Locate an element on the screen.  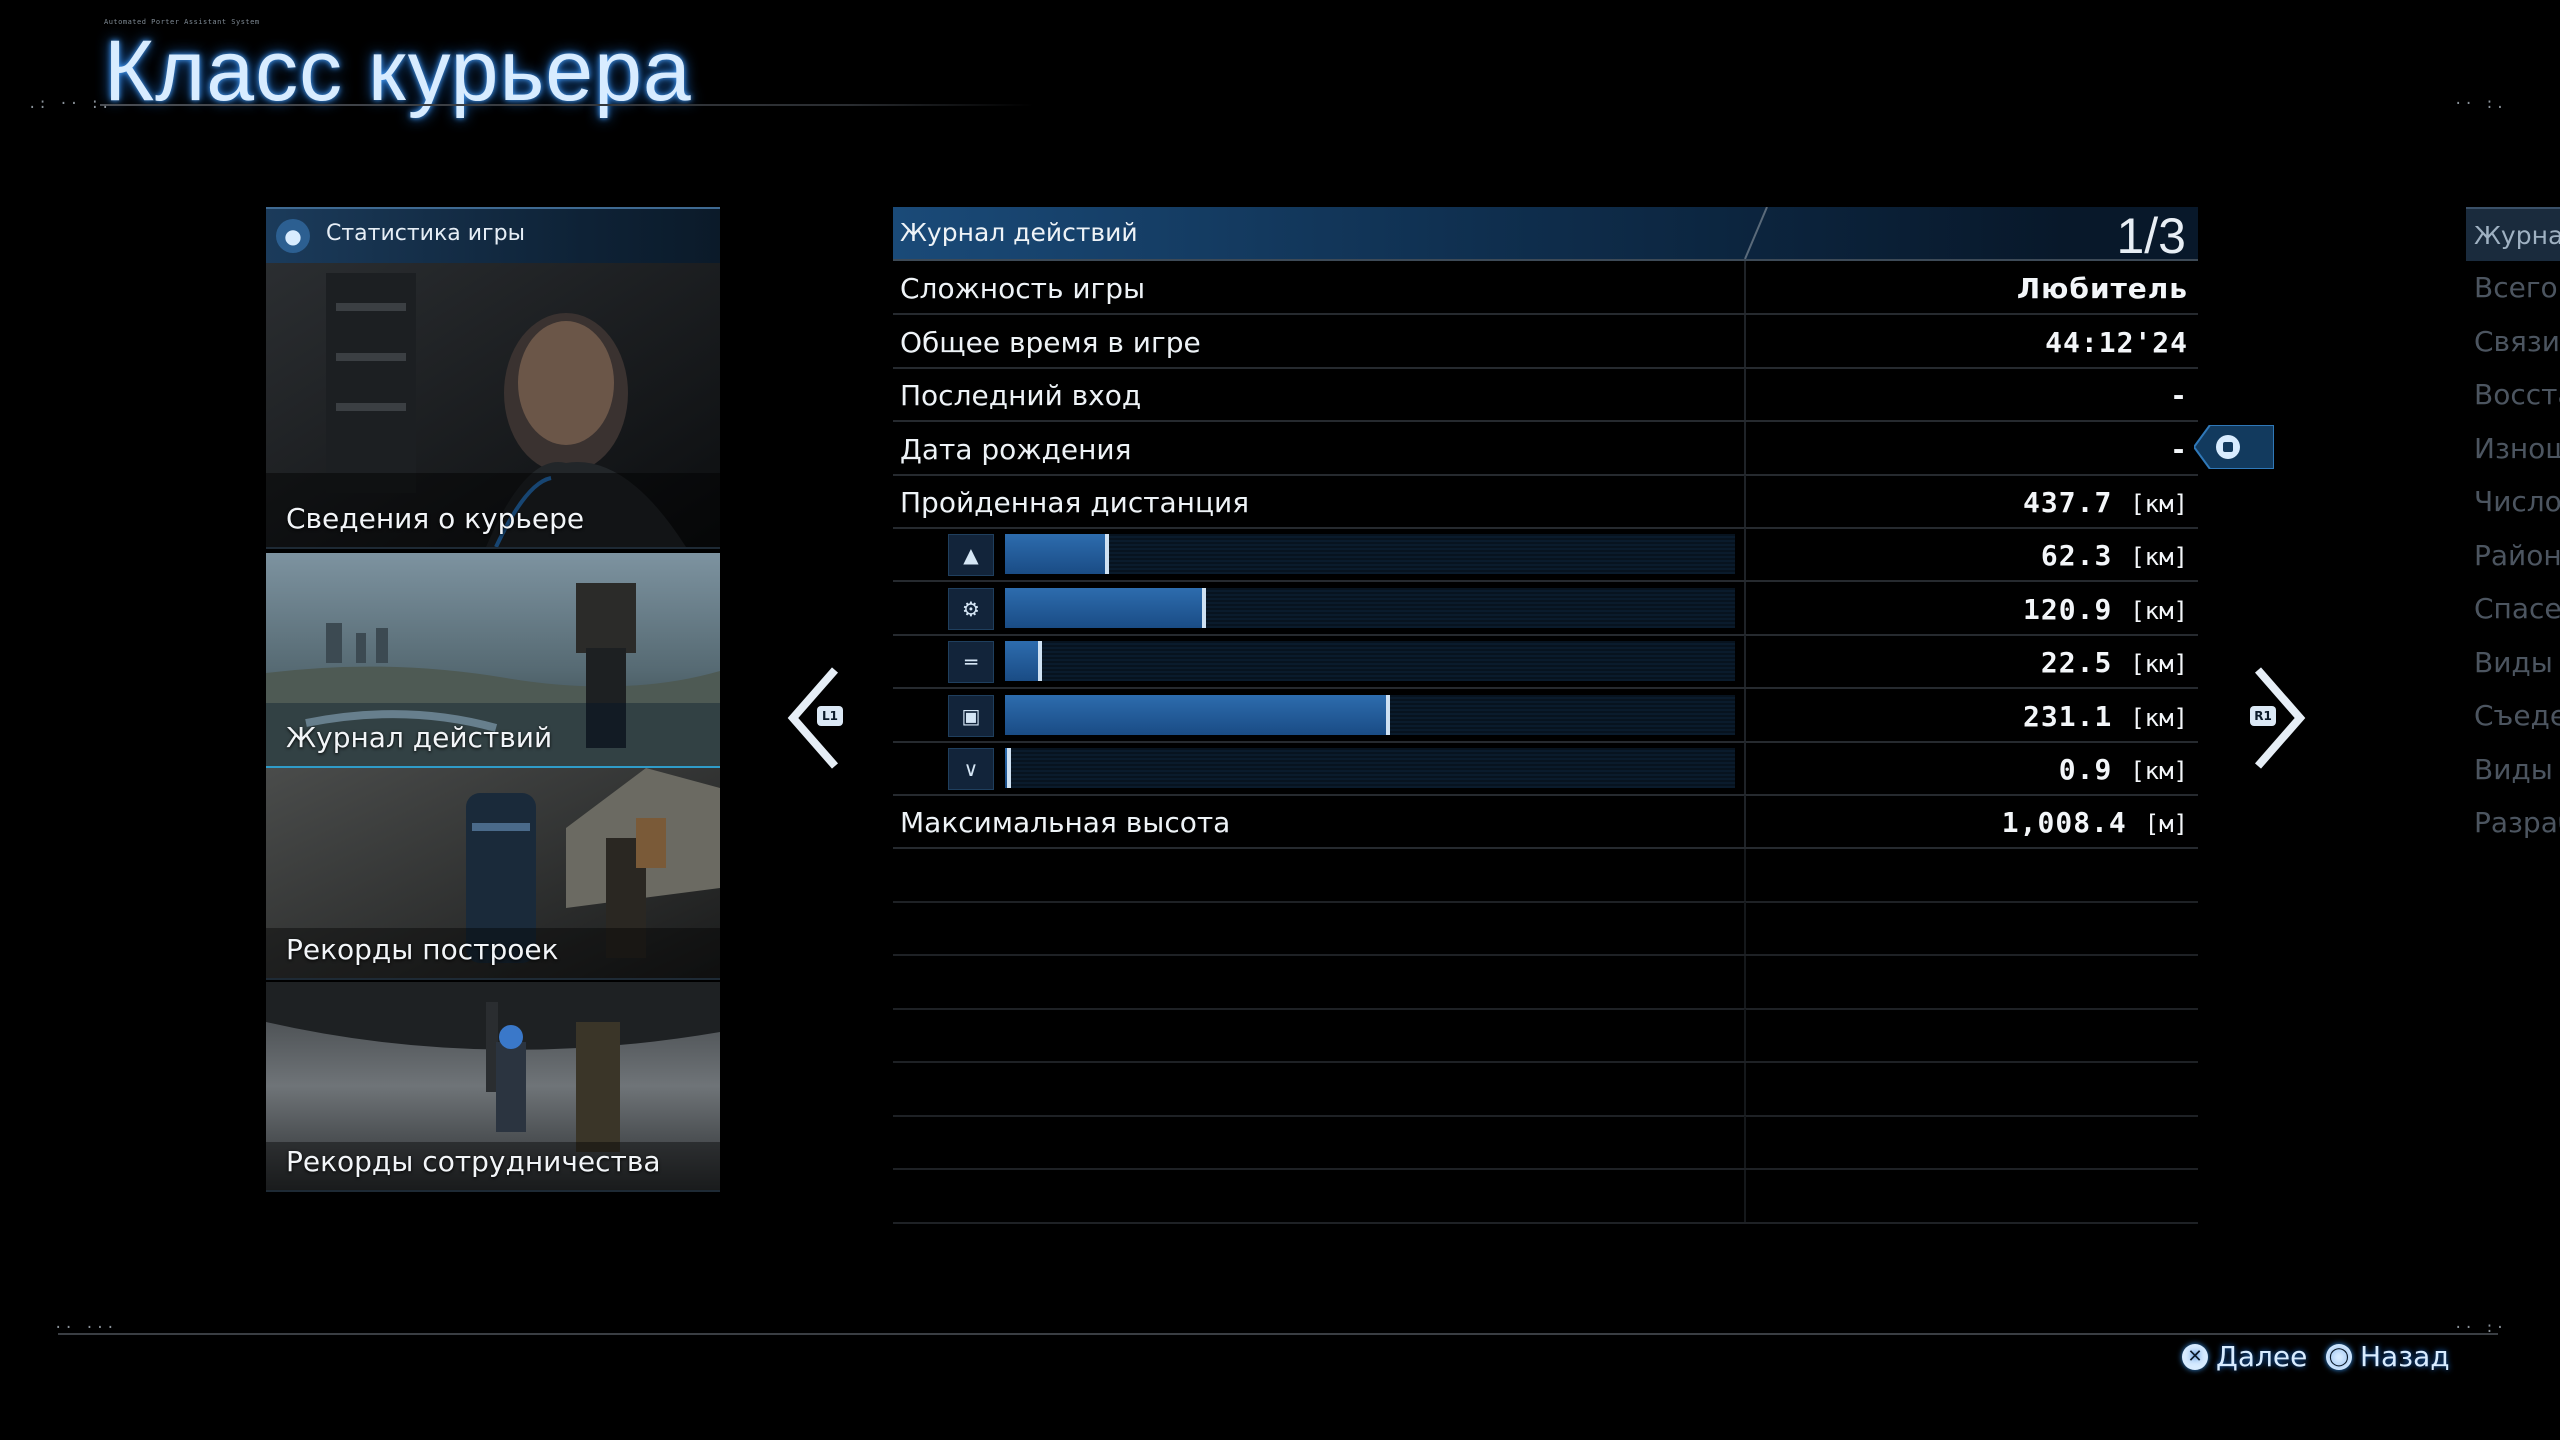
stat-label: Дата рождения is located at coordinates (1016, 449).